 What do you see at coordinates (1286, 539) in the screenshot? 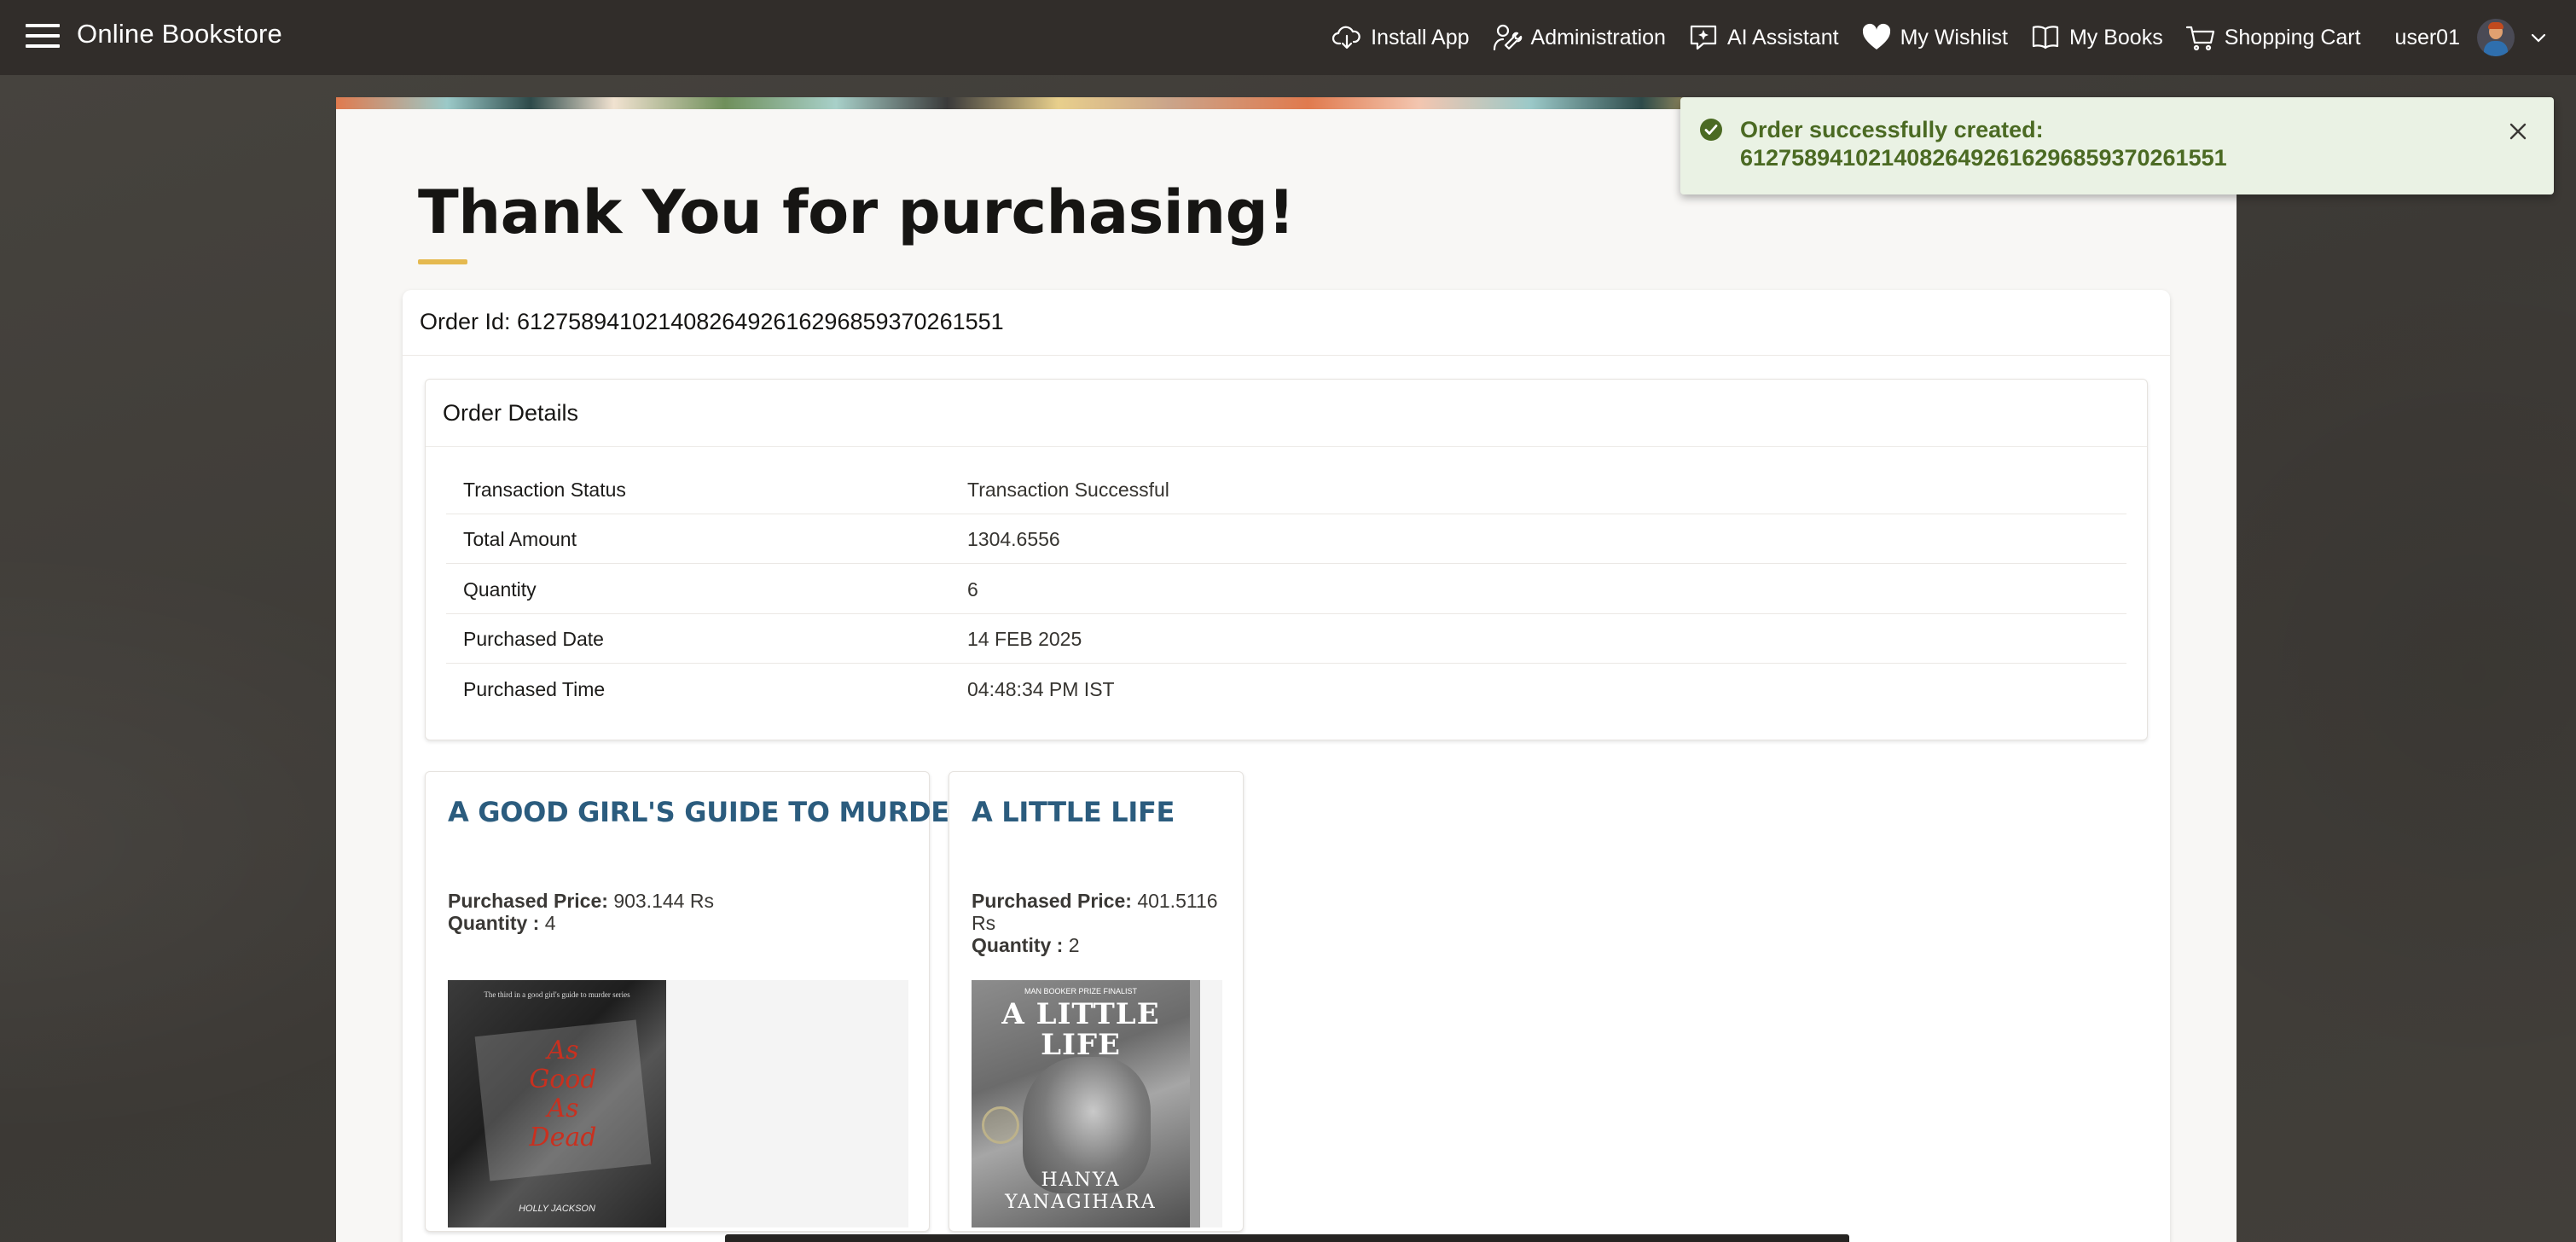
I see `detail-row-total-amount: Total Amount 1304.6556` at bounding box center [1286, 539].